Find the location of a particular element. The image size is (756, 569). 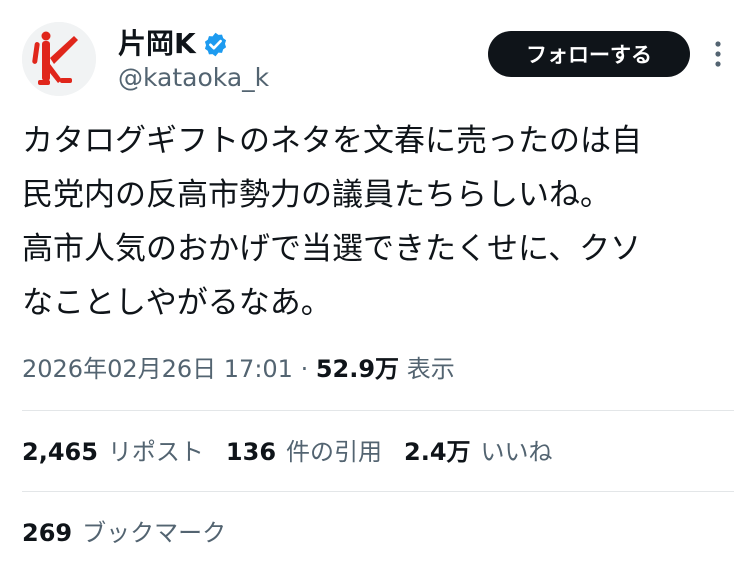

more-vertical-icon is located at coordinates (718, 54).